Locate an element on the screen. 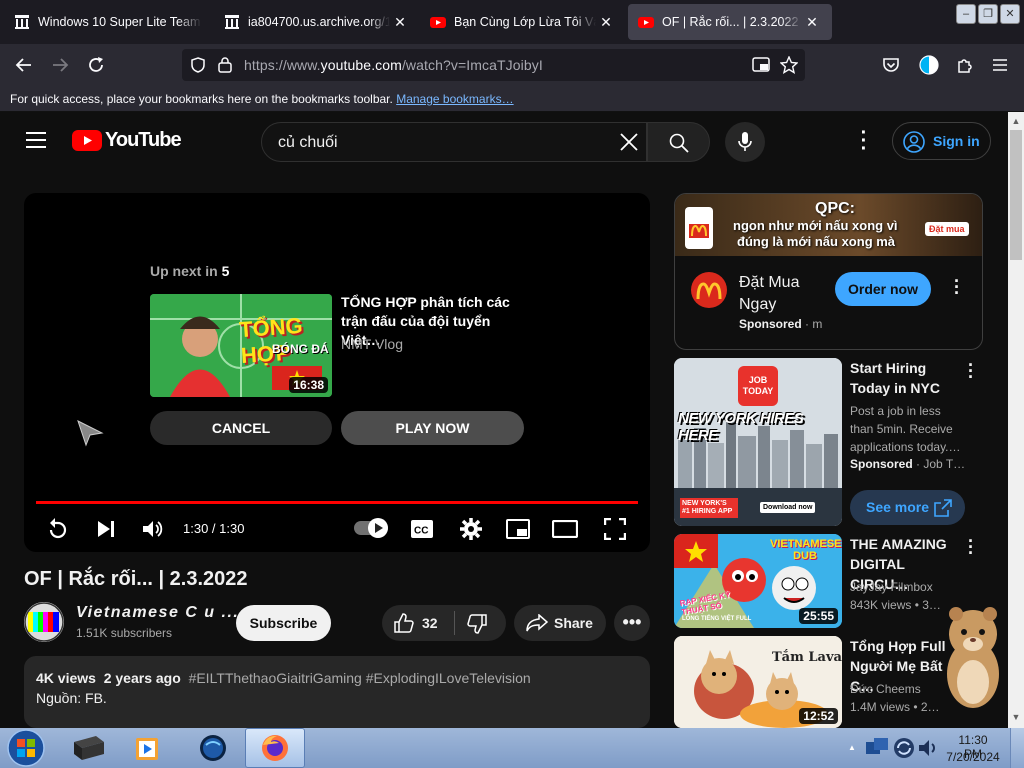 The image size is (1024, 768). arrow-right-icon is located at coordinates (61, 65).